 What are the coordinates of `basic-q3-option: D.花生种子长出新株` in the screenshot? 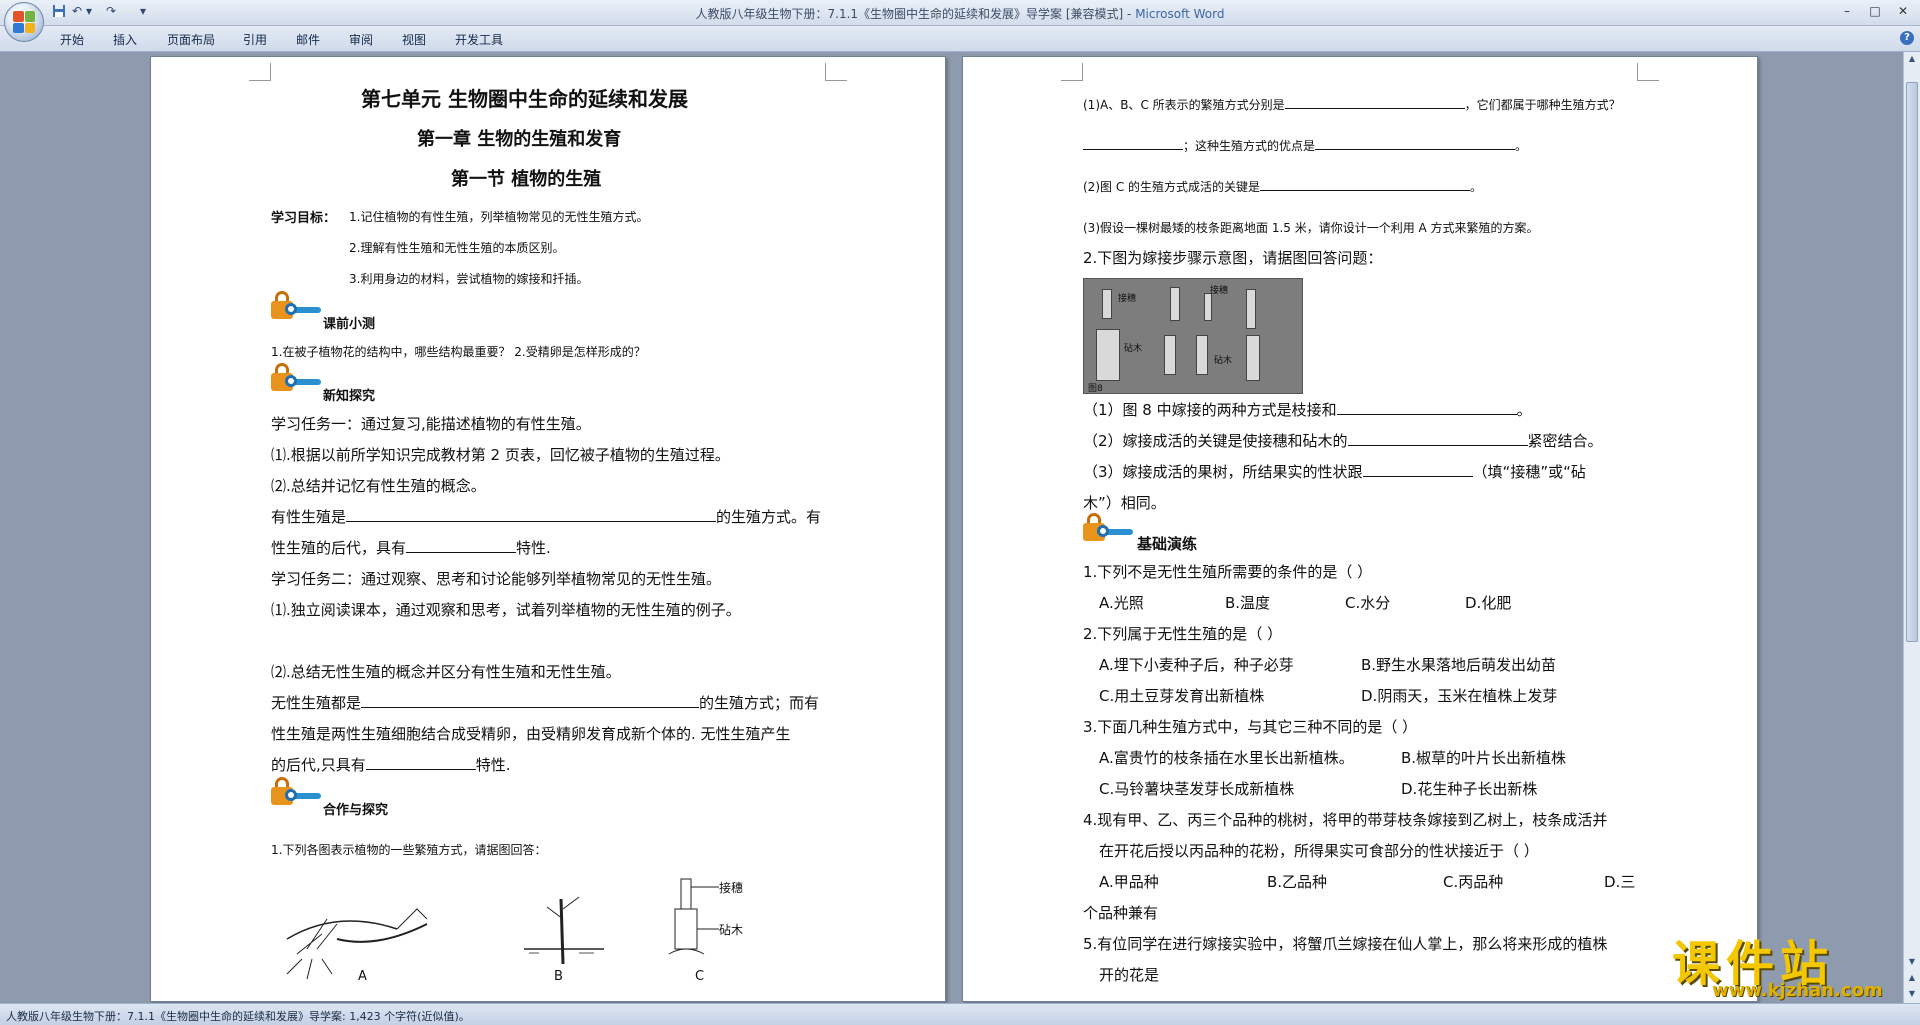 It's located at (1469, 789).